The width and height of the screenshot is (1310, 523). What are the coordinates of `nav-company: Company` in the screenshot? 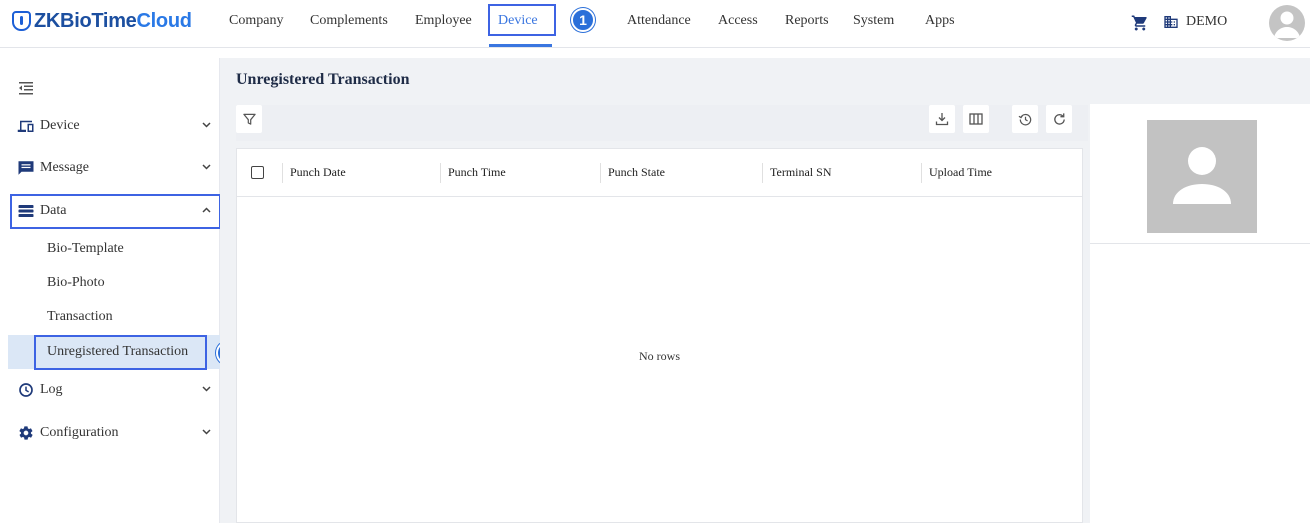 It's located at (256, 21).